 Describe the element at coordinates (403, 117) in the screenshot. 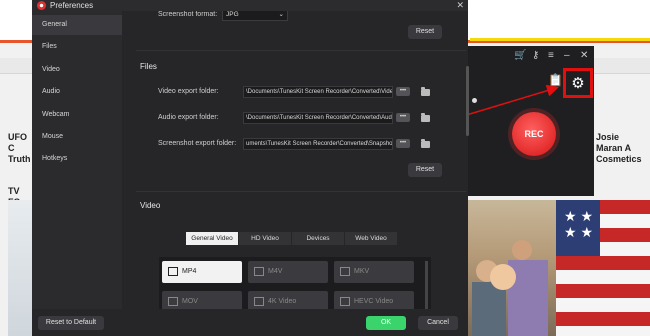

I see `browse-audio-folder-button: •••` at that location.